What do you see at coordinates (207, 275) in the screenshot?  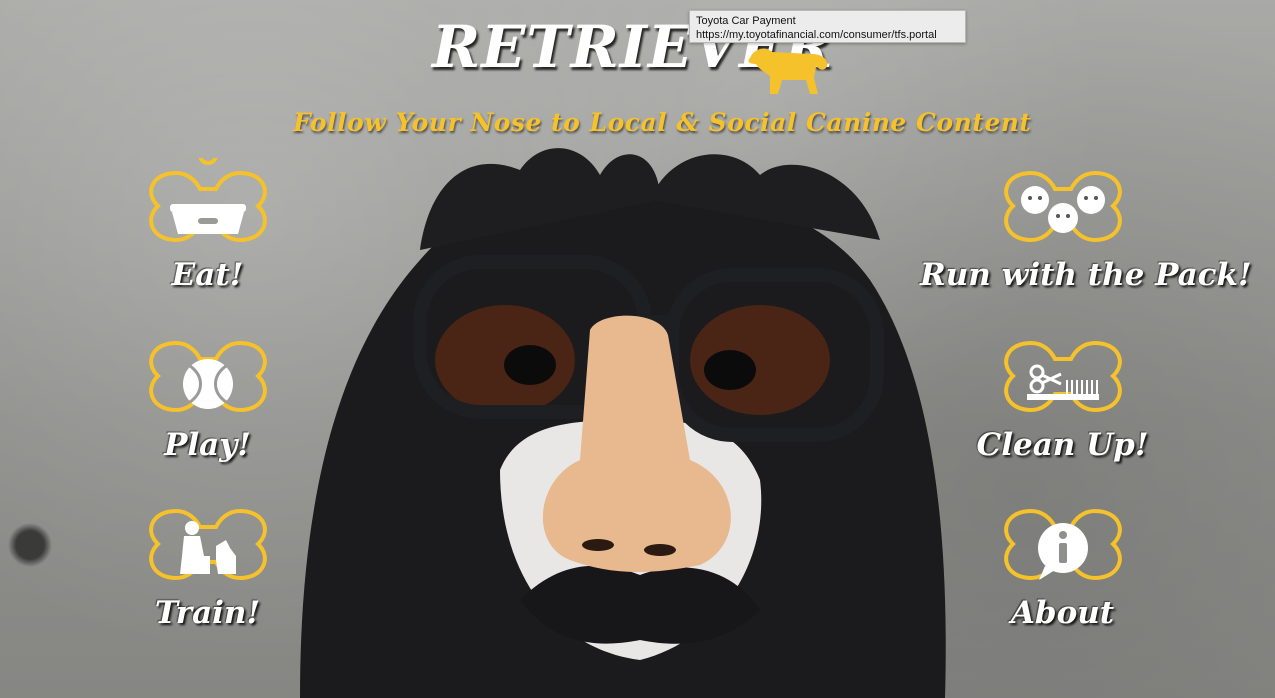 I see `nav-eat-label: Eat!` at bounding box center [207, 275].